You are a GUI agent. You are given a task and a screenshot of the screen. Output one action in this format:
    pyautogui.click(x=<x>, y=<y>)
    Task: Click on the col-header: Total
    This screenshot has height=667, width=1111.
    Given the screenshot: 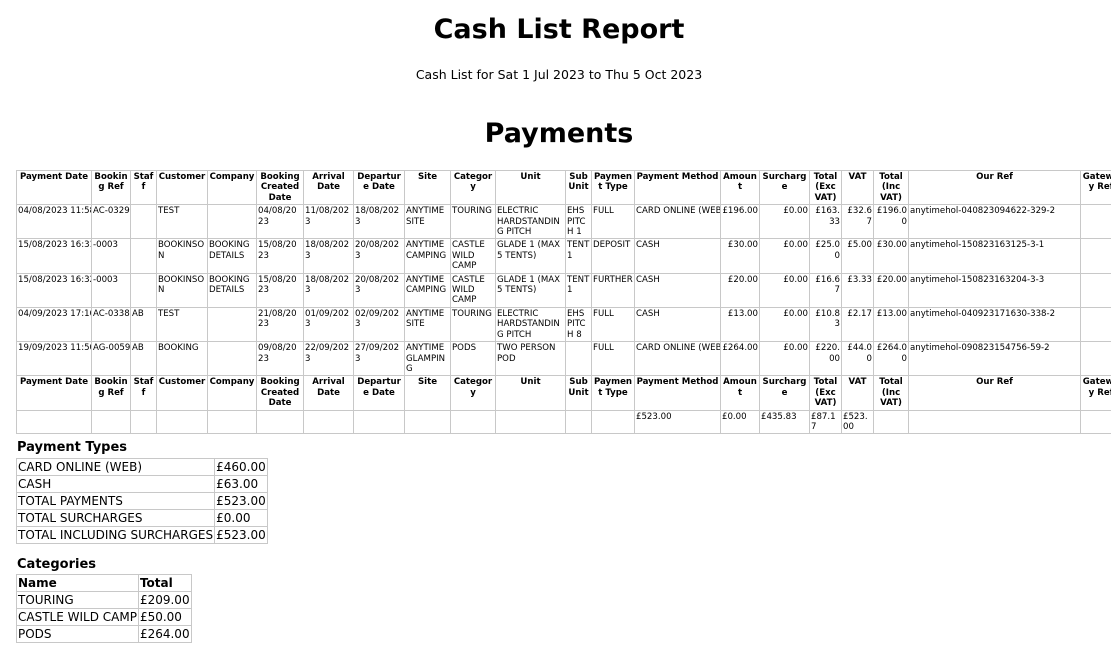 What is the action you would take?
    pyautogui.click(x=164, y=583)
    